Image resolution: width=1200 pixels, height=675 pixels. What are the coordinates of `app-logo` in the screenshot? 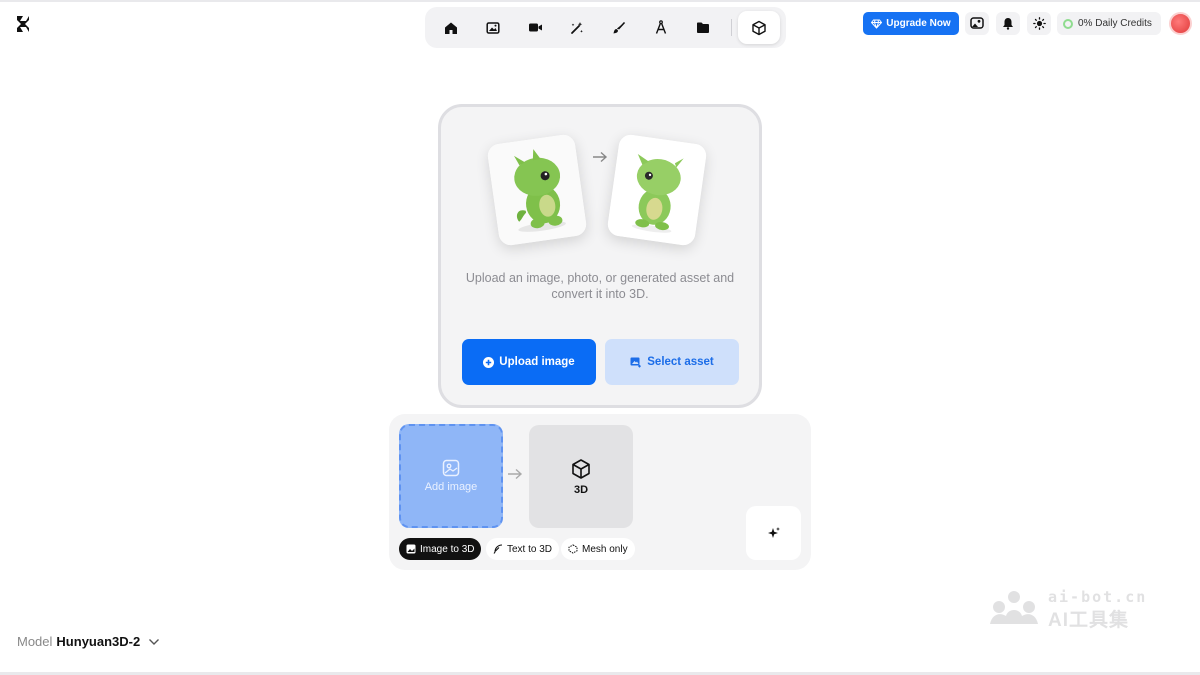 It's located at (23, 24).